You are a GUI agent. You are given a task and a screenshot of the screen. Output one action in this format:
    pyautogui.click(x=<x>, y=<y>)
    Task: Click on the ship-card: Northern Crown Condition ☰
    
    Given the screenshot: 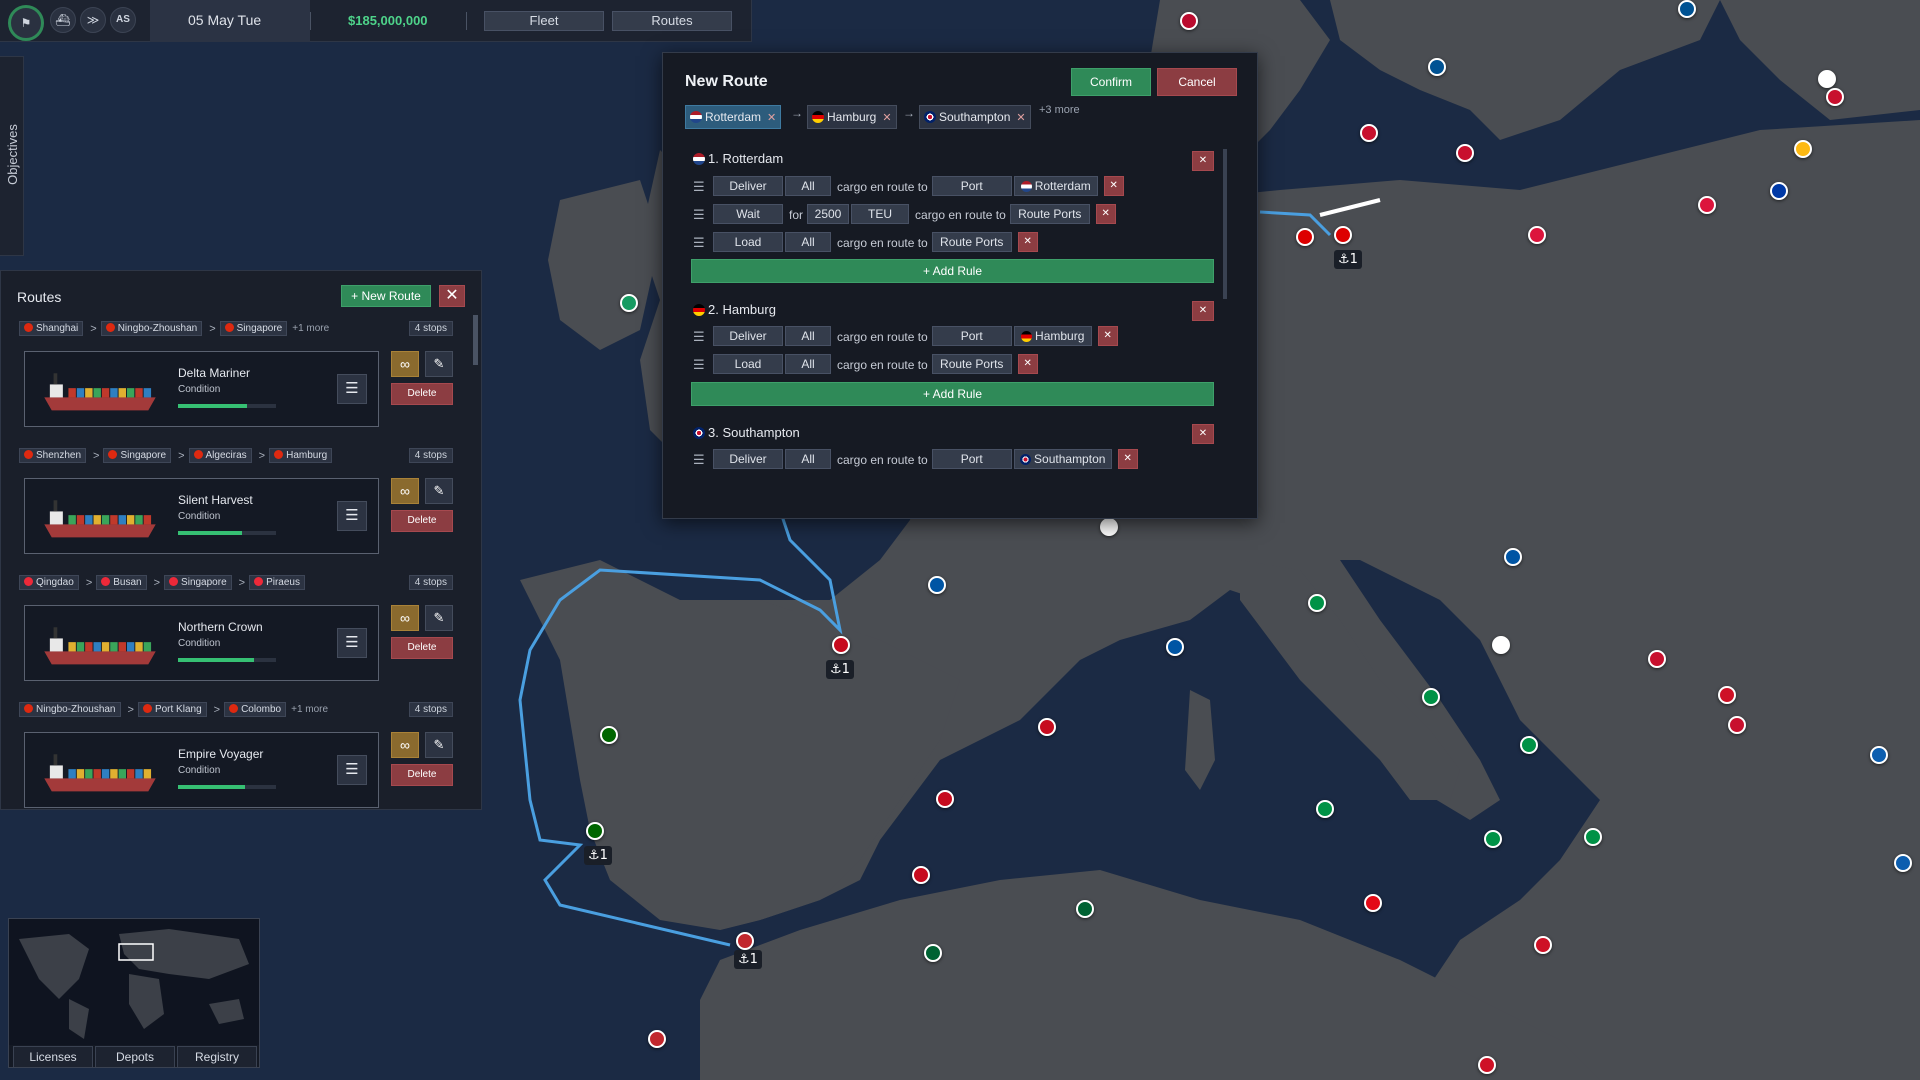 What is the action you would take?
    pyautogui.click(x=201, y=643)
    